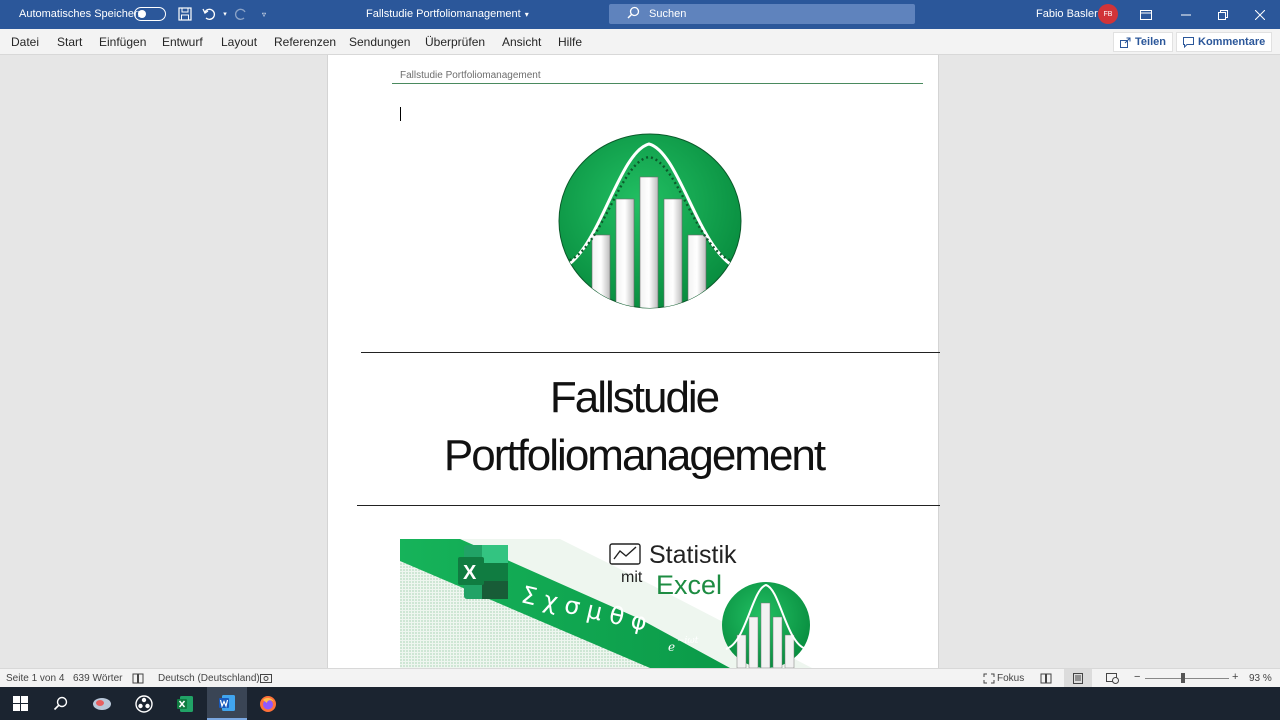  I want to click on tab-einfuegen: Einfügen, so click(122, 42).